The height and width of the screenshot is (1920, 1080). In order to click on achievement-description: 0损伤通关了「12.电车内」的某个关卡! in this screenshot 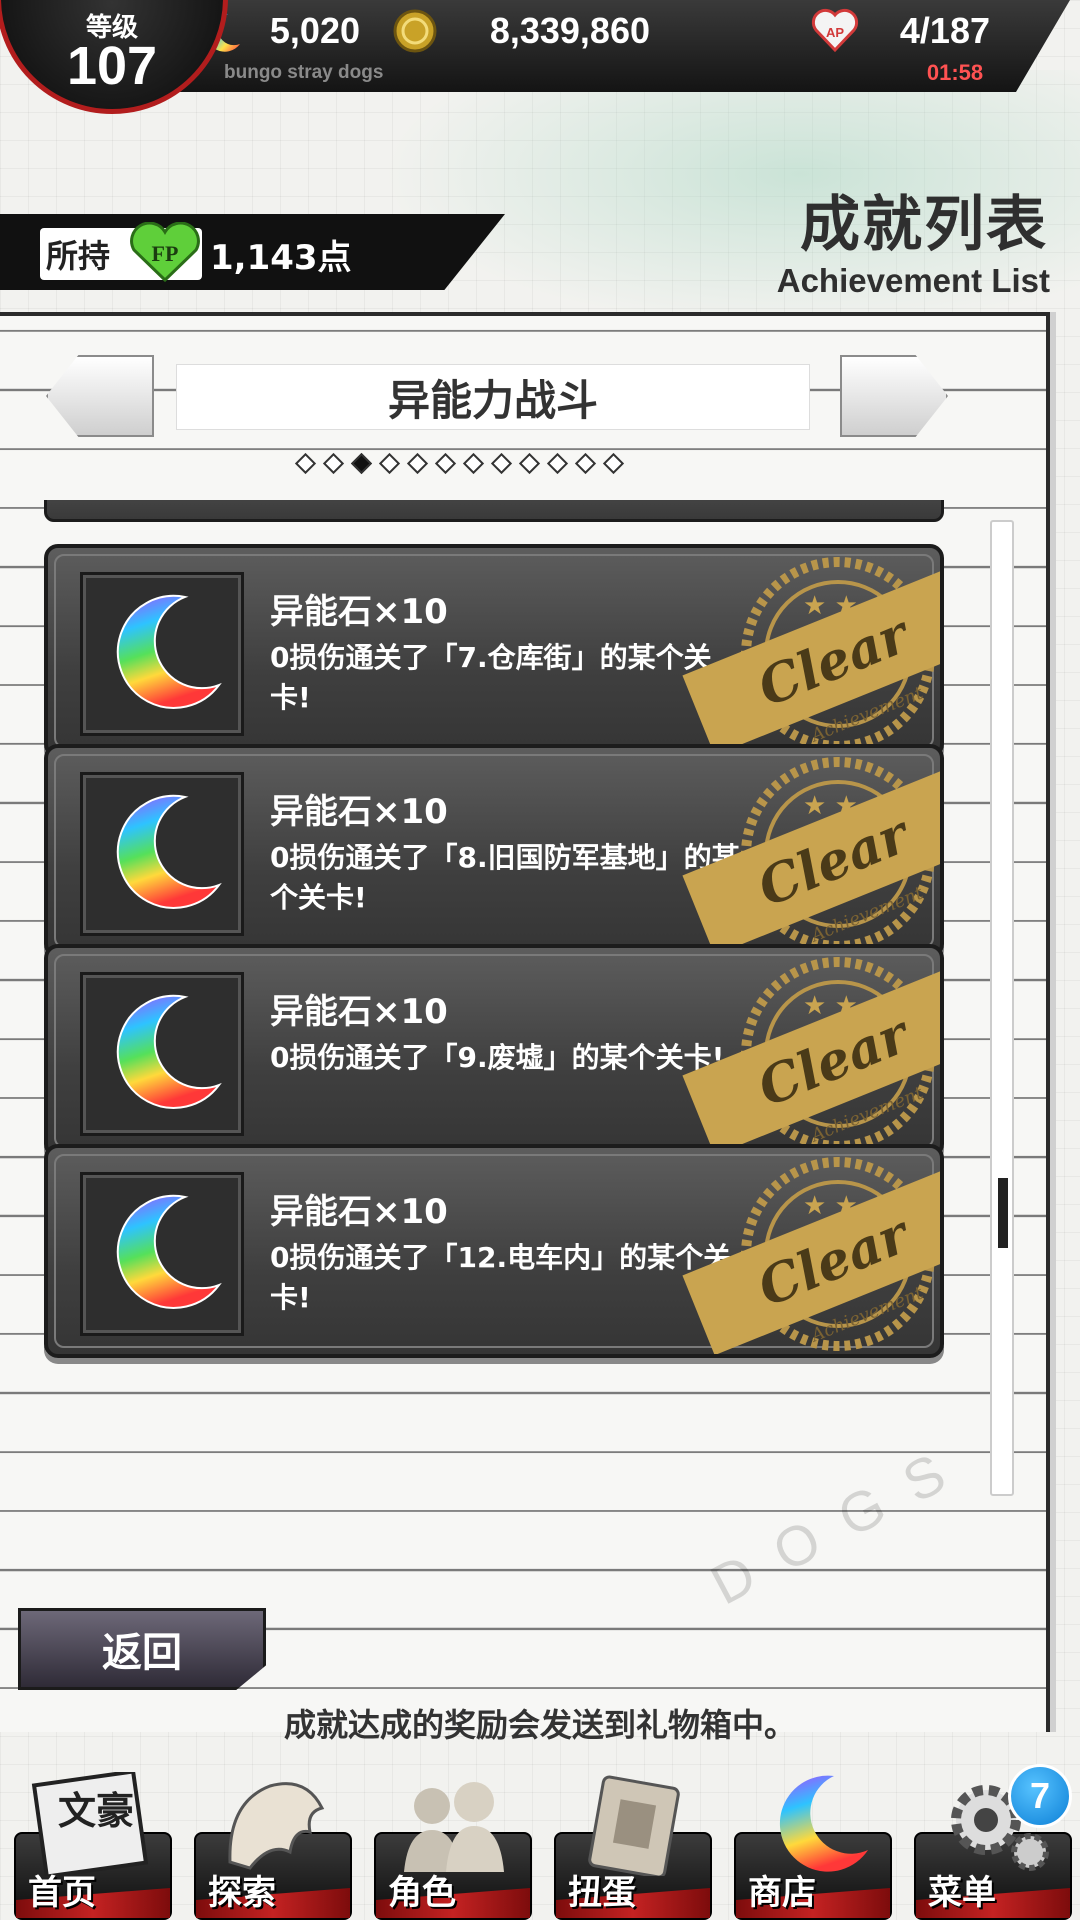, I will do `click(501, 1277)`.